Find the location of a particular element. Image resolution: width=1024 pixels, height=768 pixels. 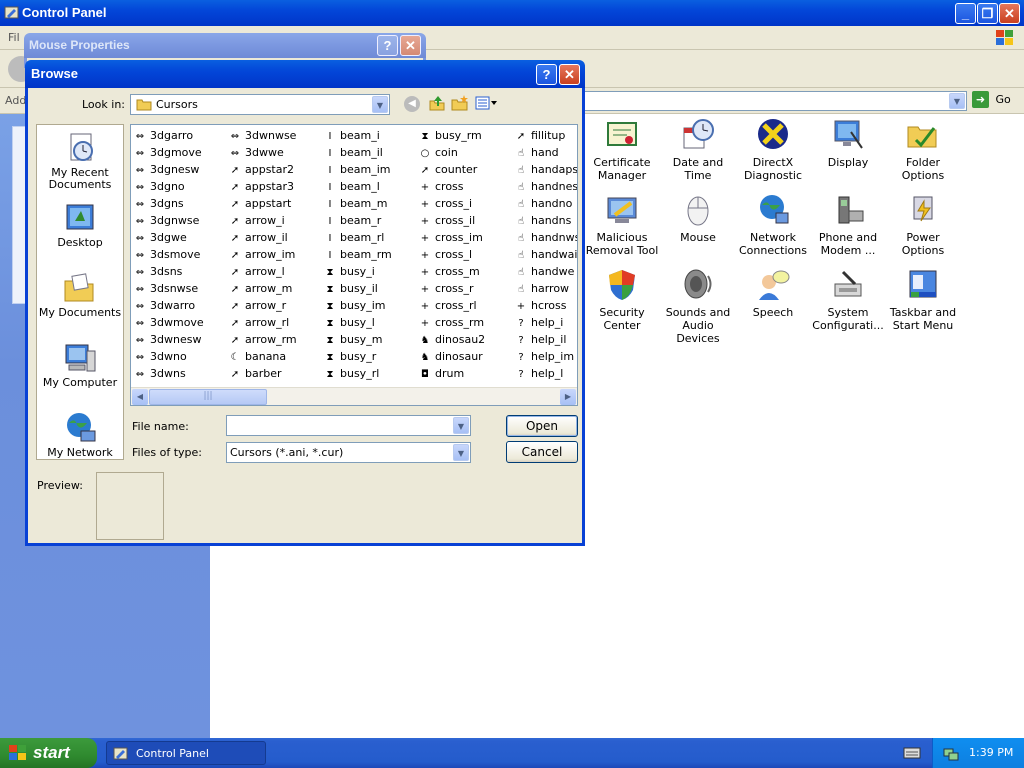

minimize-button: _ is located at coordinates (965, 13).